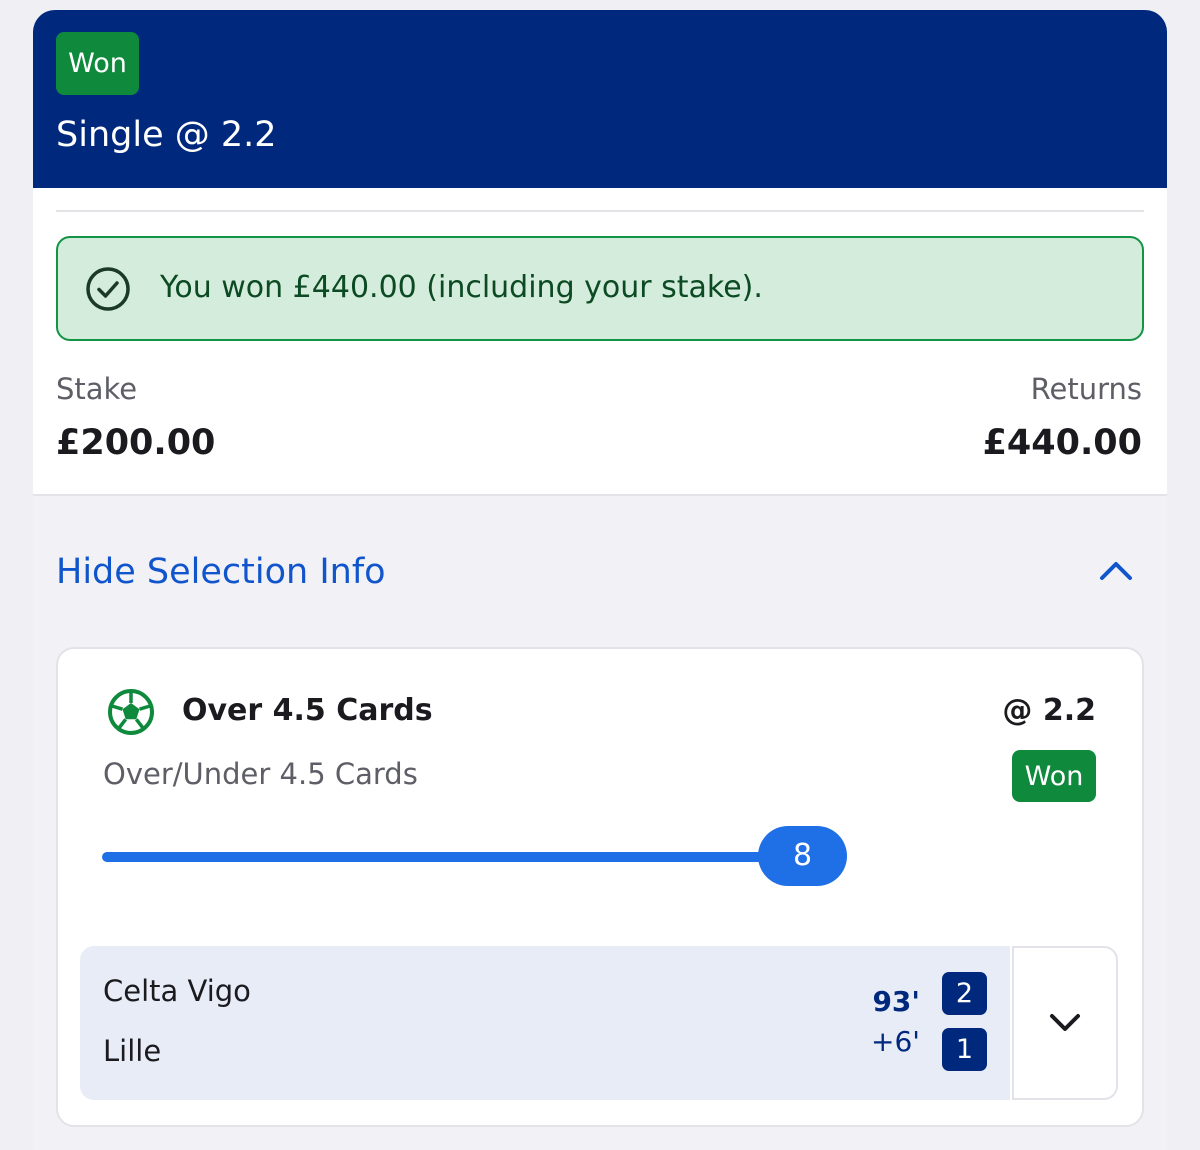 The height and width of the screenshot is (1150, 1200). What do you see at coordinates (132, 1051) in the screenshot?
I see `away-team: Lille` at bounding box center [132, 1051].